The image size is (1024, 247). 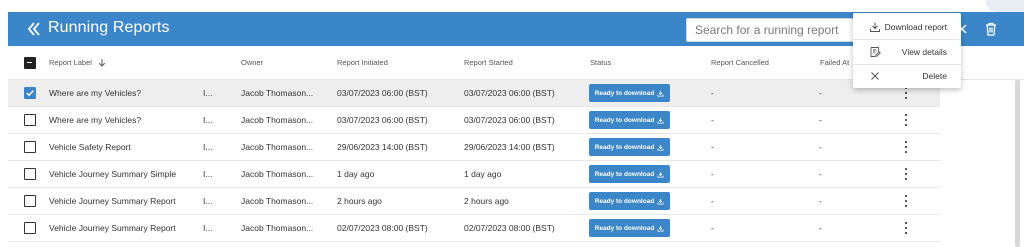 I want to click on row-context-menu: Download report View details Delete, so click(x=907, y=50).